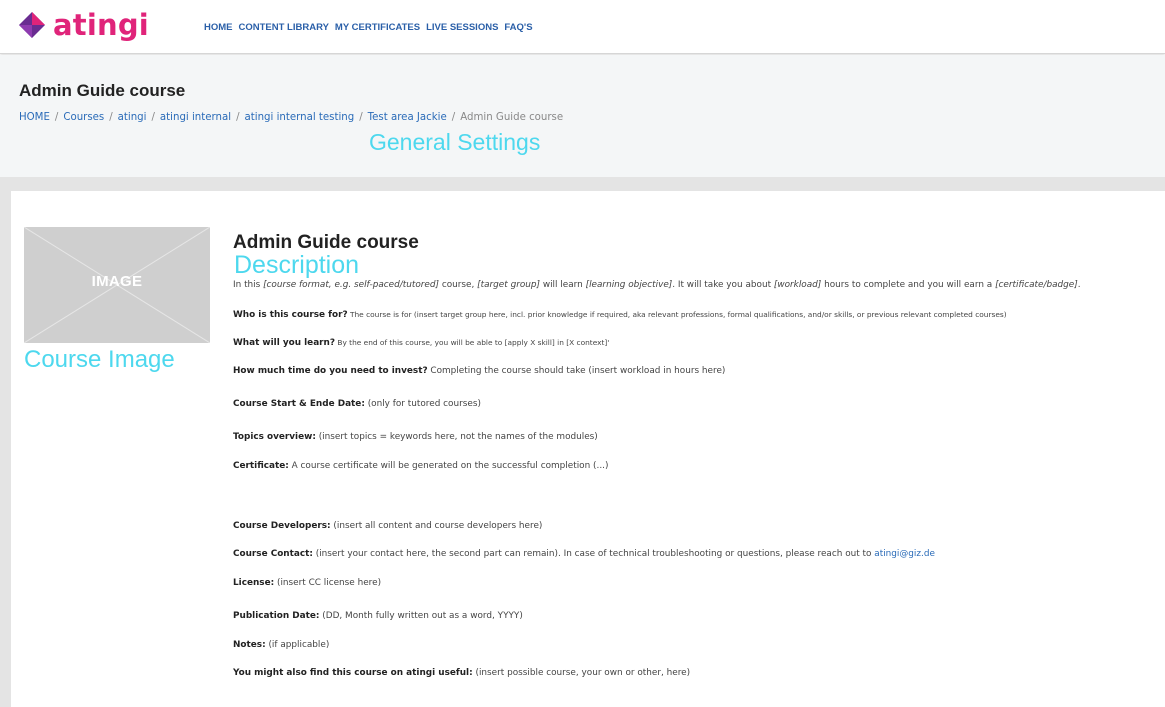 Image resolution: width=1165 pixels, height=707 pixels. Describe the element at coordinates (297, 265) in the screenshot. I see `description-annotation: Description` at that location.